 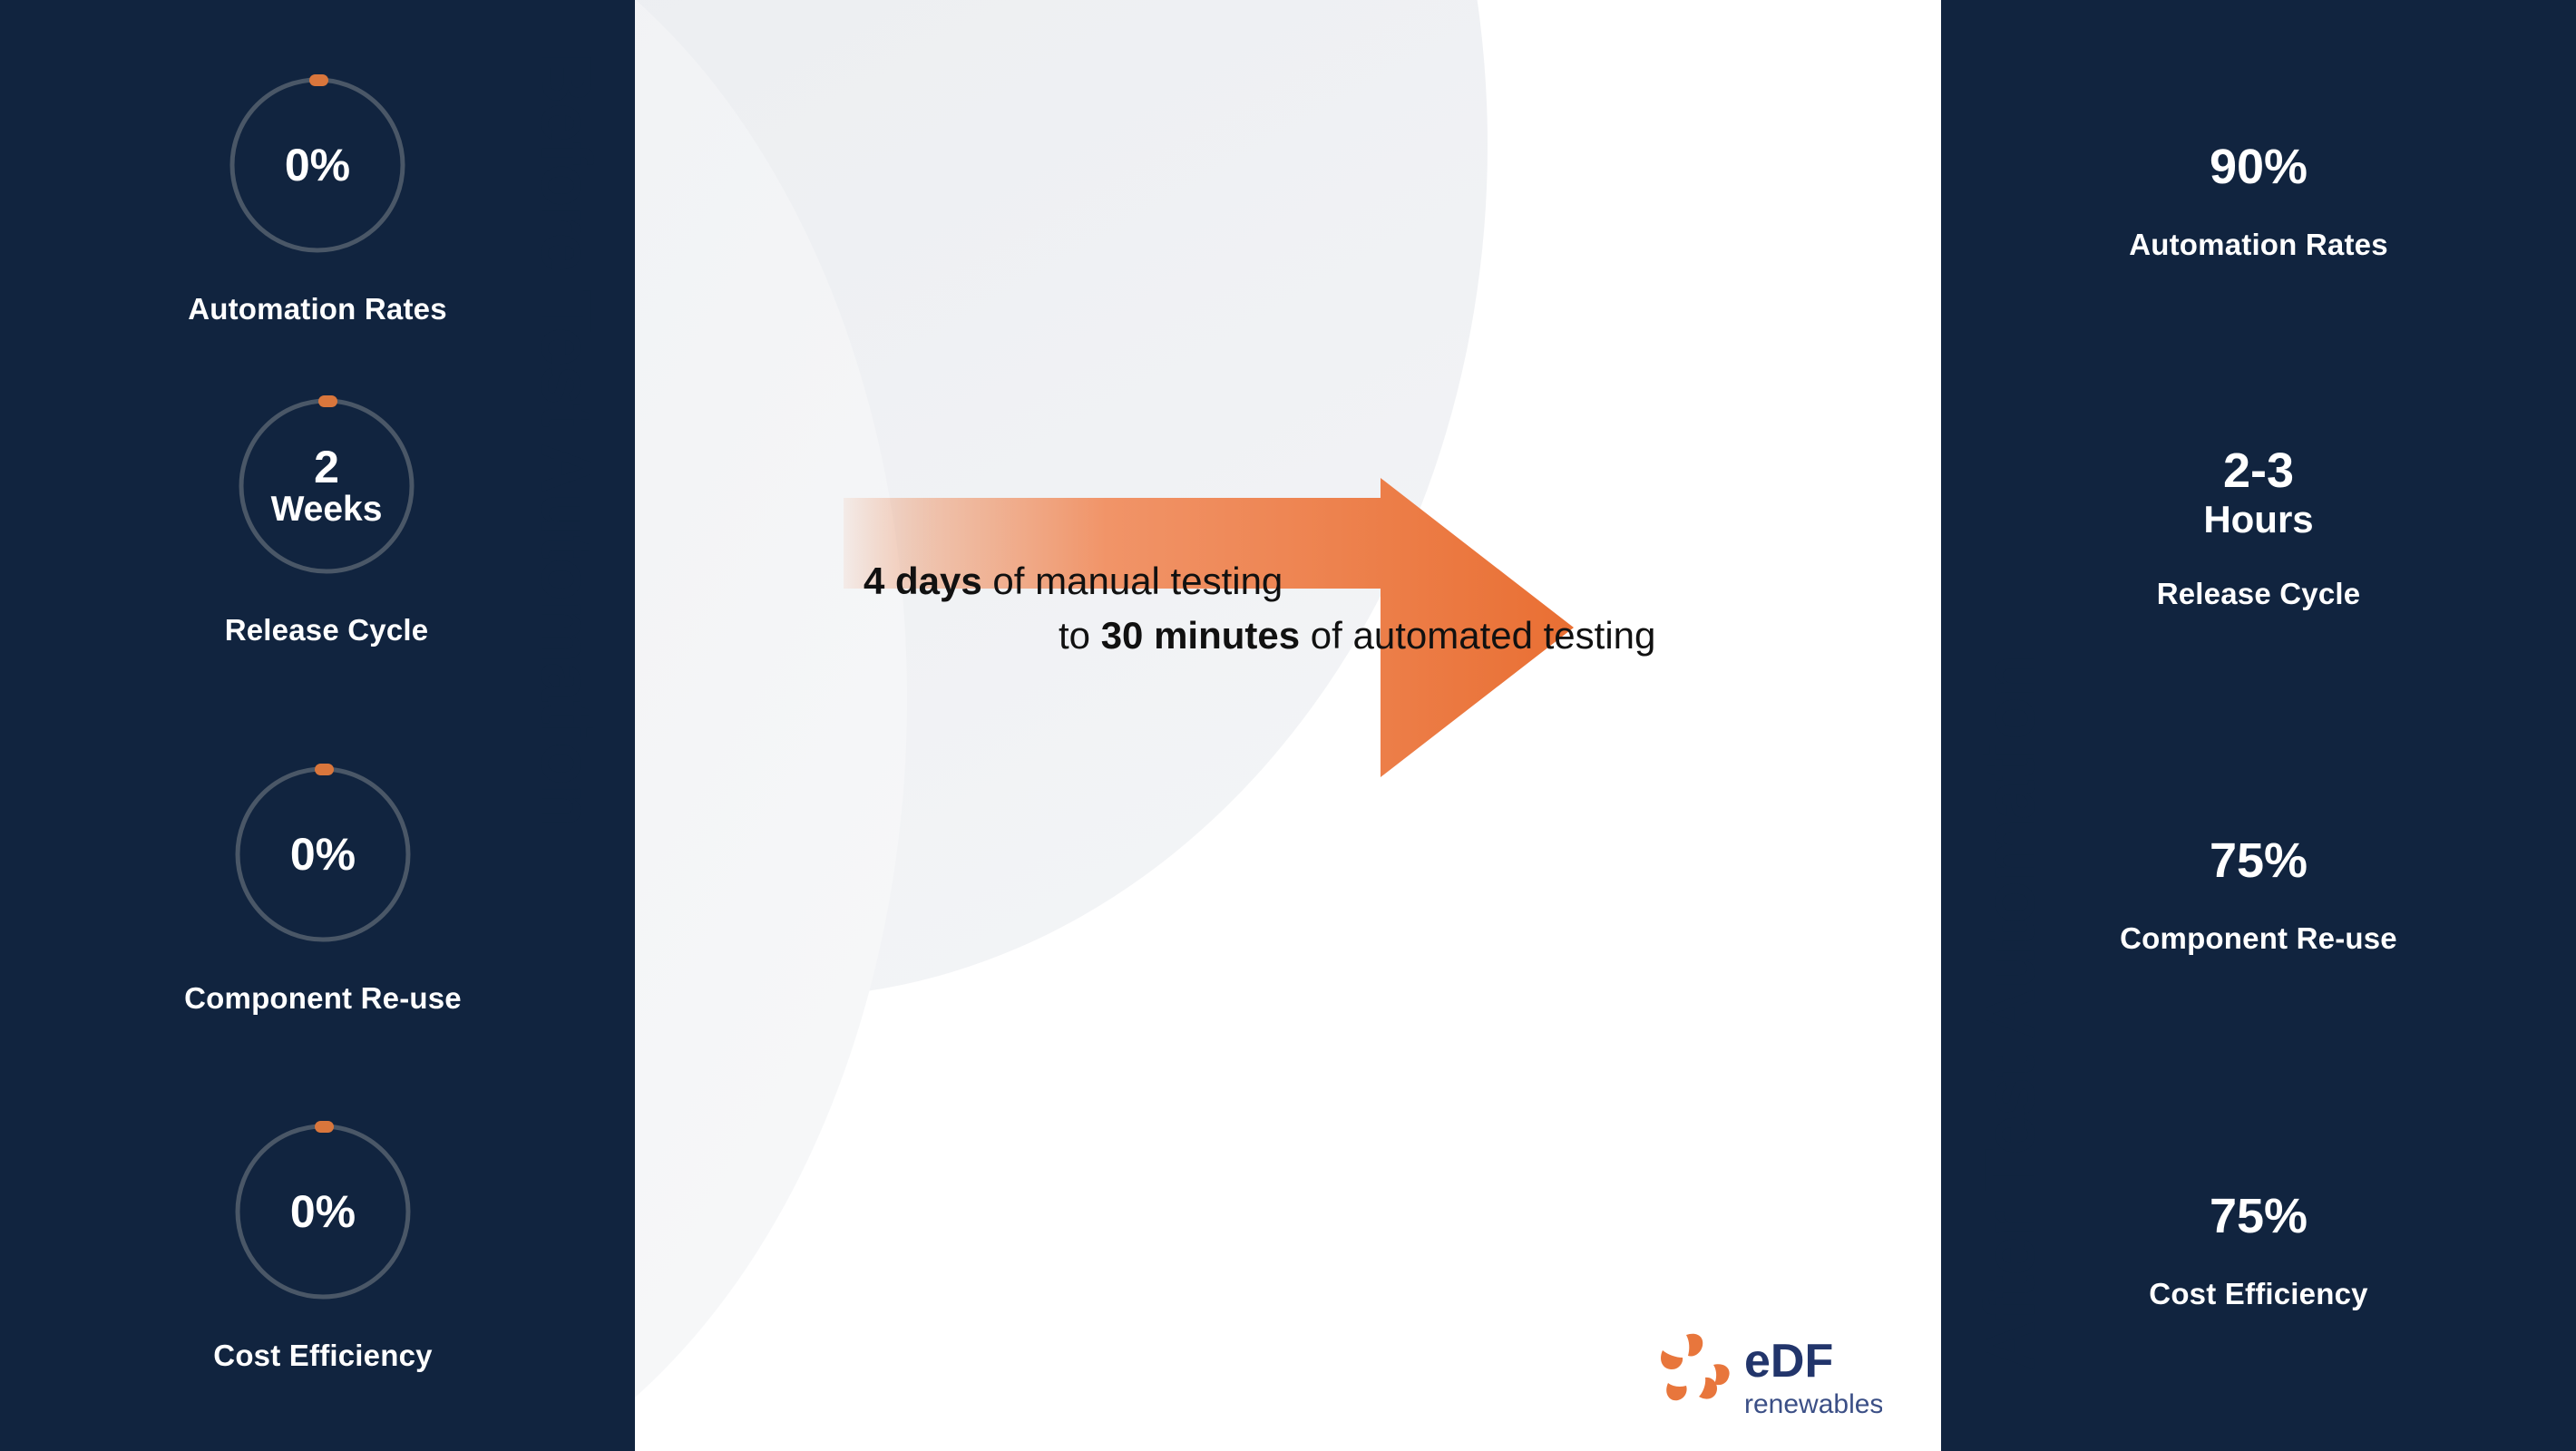 I want to click on gauge-component-re-use: 0%, so click(x=323, y=854).